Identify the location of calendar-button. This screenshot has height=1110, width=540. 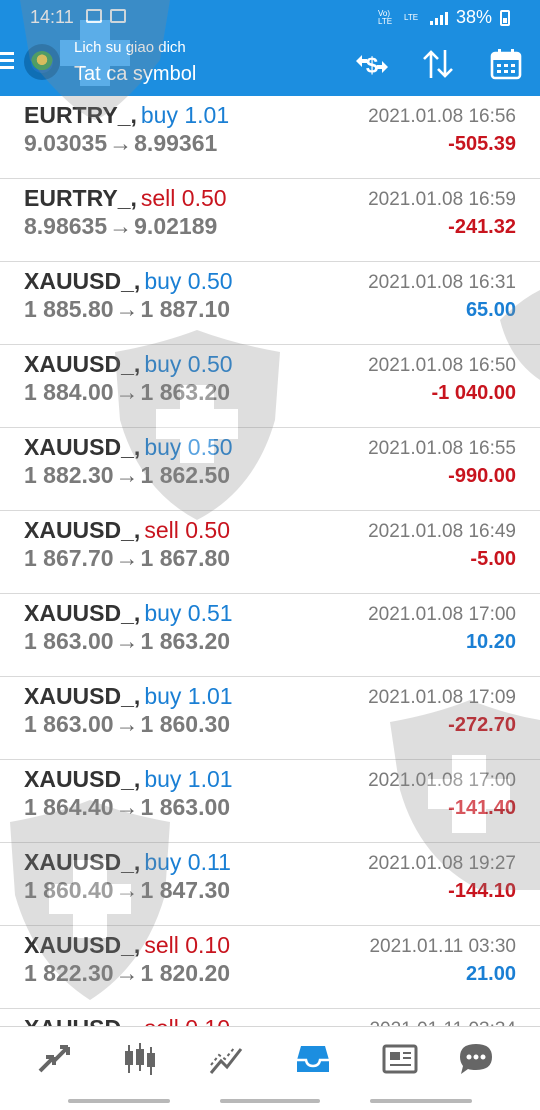
(506, 64).